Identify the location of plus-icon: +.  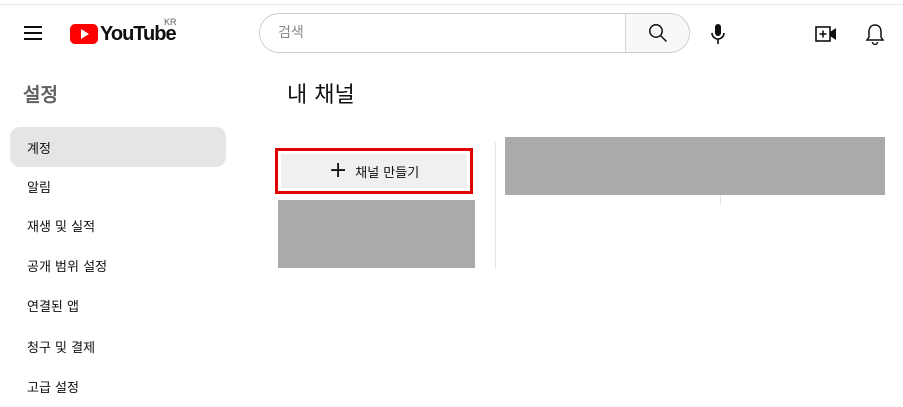
(338, 170).